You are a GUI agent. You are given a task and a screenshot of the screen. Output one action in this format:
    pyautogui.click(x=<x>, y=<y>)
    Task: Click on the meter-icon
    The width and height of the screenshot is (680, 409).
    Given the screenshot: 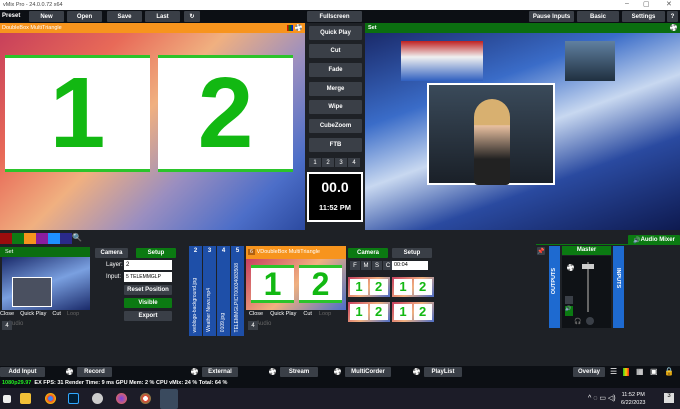 What is the action you would take?
    pyautogui.click(x=626, y=372)
    